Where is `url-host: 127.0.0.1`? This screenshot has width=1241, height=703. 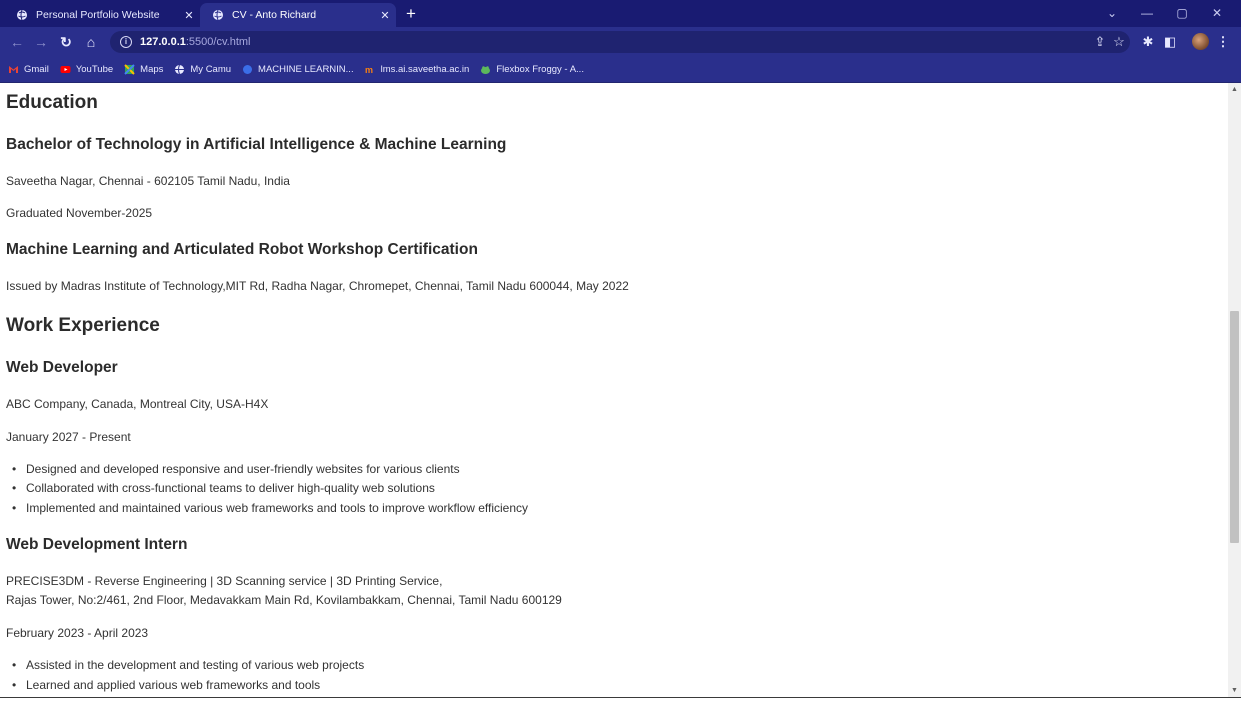
url-host: 127.0.0.1 is located at coordinates (163, 42).